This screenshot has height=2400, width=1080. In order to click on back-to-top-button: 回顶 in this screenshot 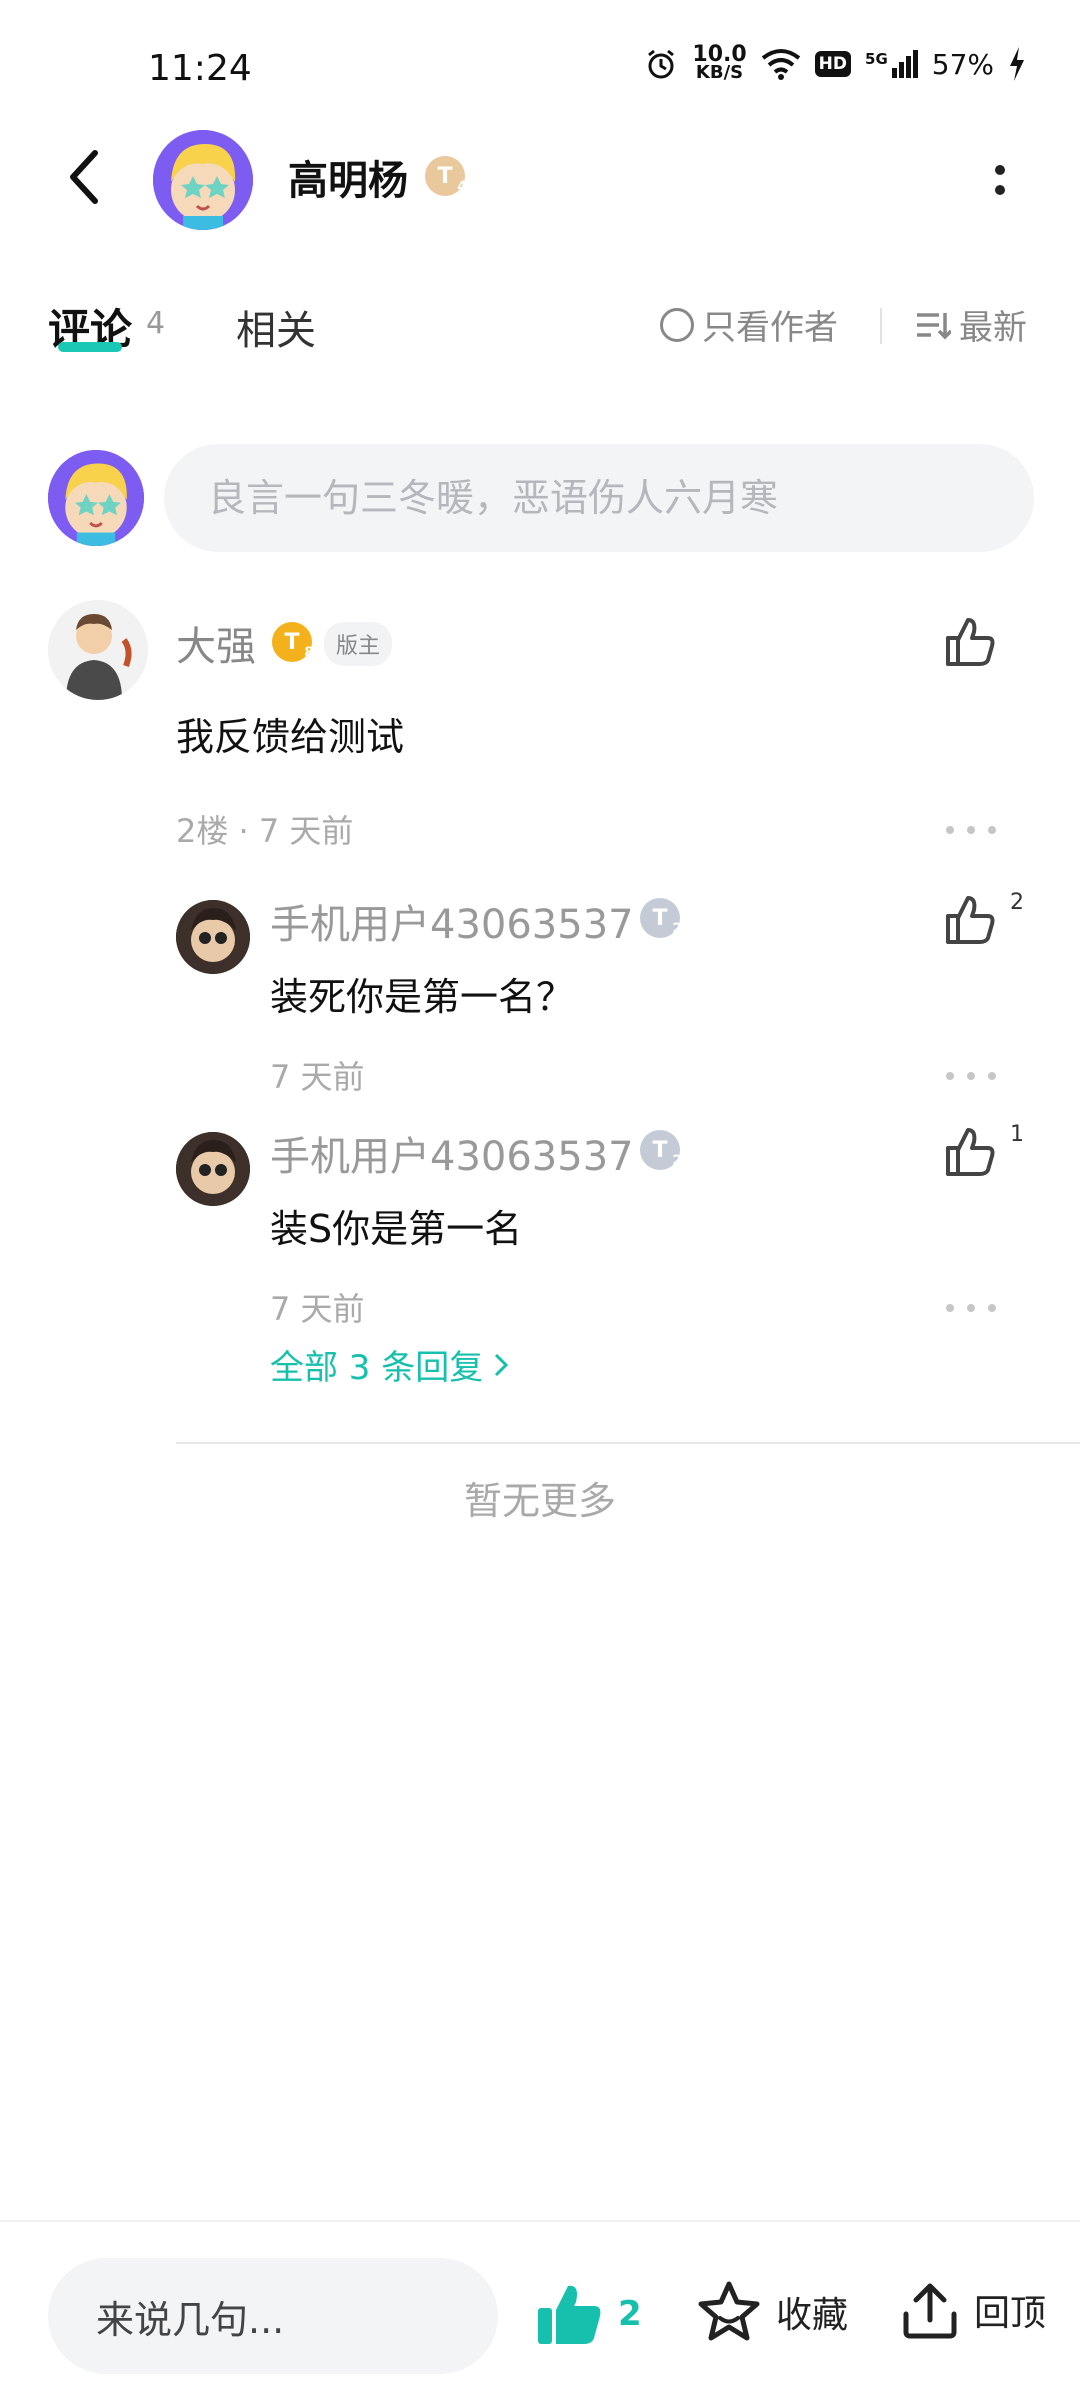, I will do `click(973, 2310)`.